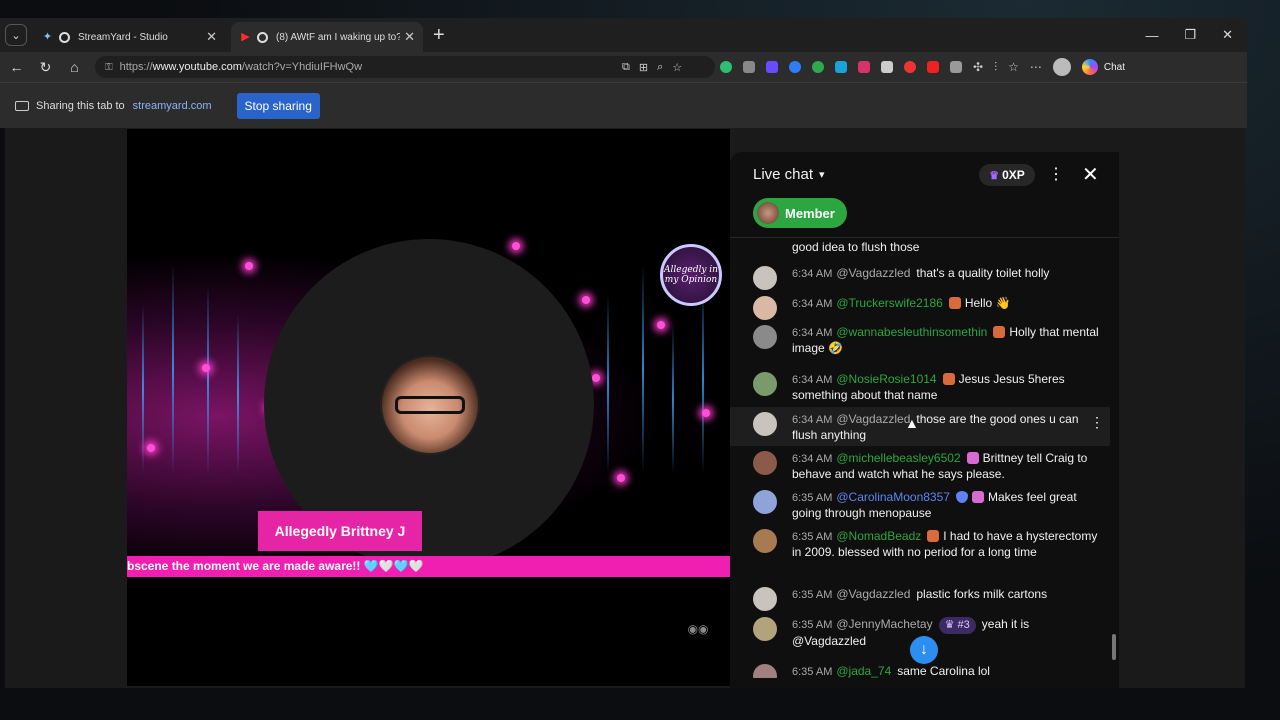  What do you see at coordinates (129, 37) in the screenshot?
I see `tab-streamyard: ✦ StreamYard - Studio ✕` at bounding box center [129, 37].